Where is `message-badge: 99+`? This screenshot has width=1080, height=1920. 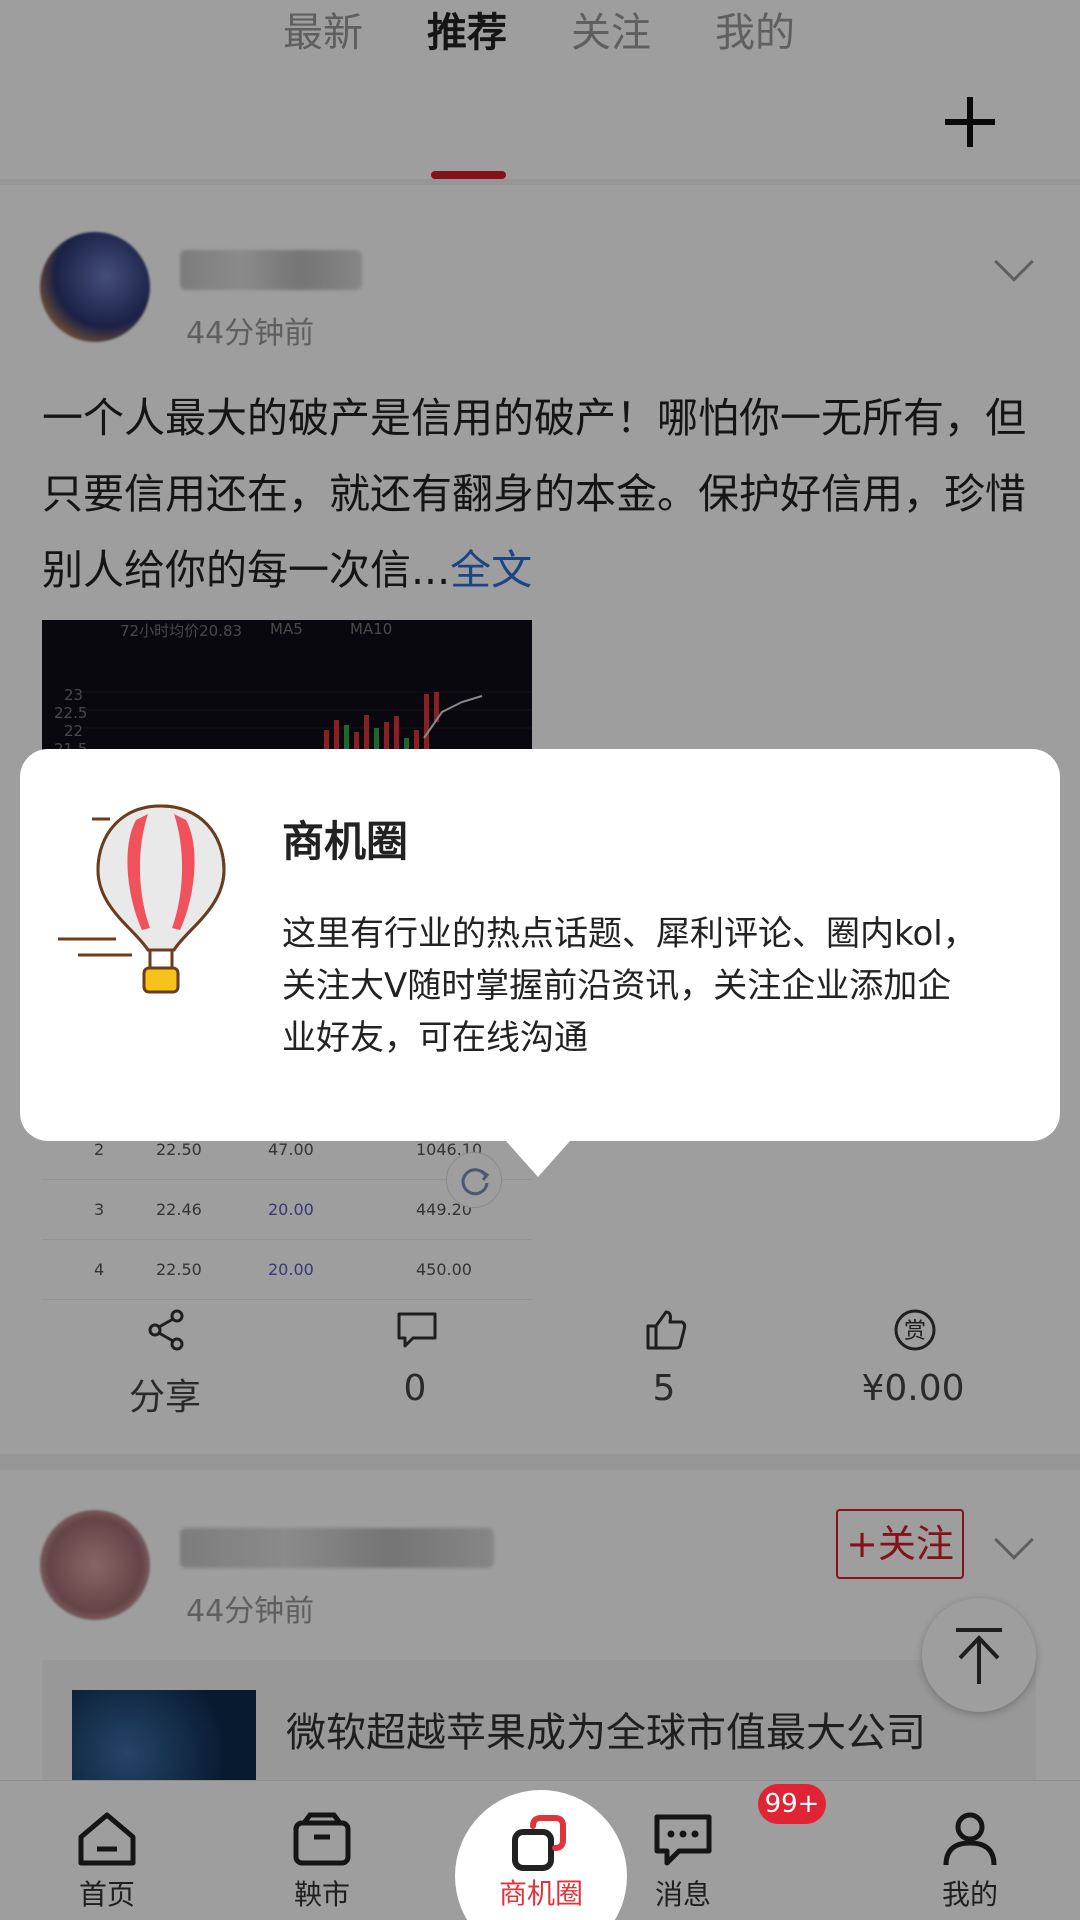
message-badge: 99+ is located at coordinates (792, 1804).